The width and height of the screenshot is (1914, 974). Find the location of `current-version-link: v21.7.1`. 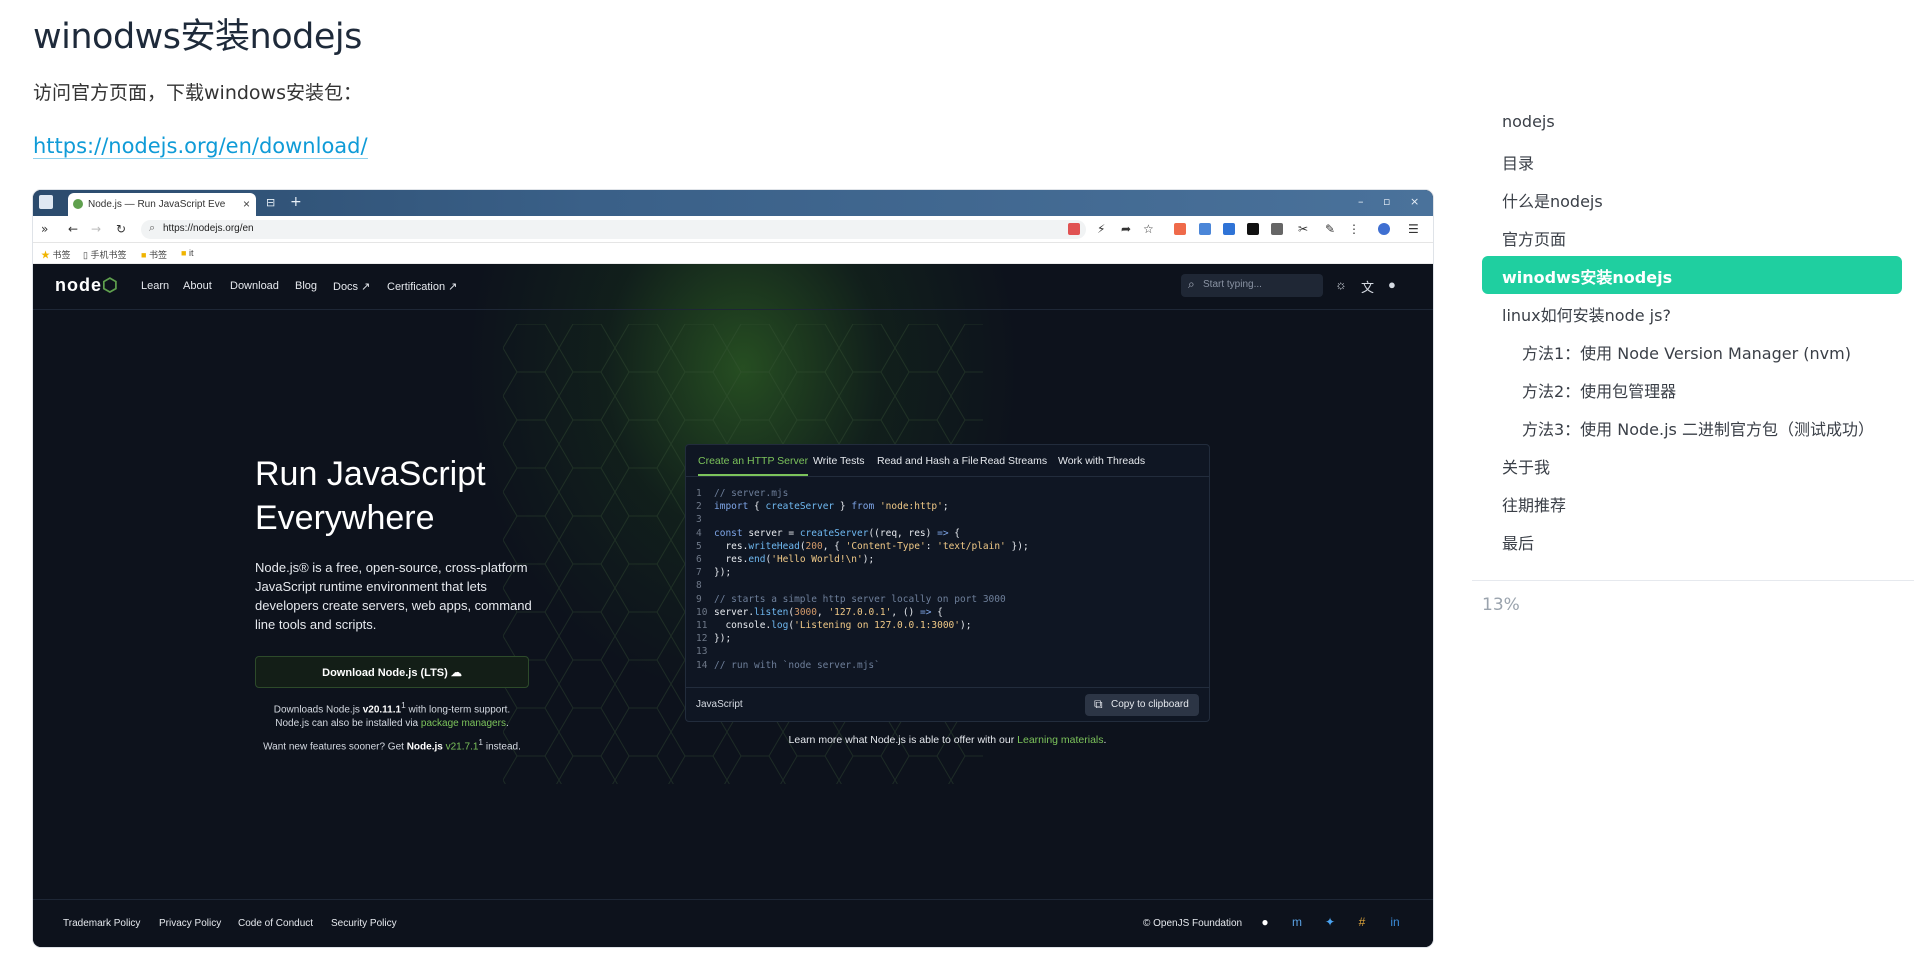

current-version-link: v21.7.1 is located at coordinates (462, 746).